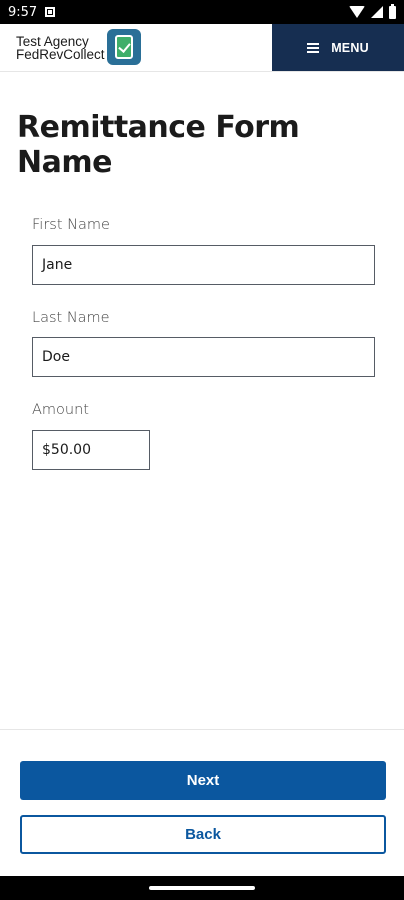 Image resolution: width=404 pixels, height=900 pixels. I want to click on amount-label: Amount, so click(60, 410).